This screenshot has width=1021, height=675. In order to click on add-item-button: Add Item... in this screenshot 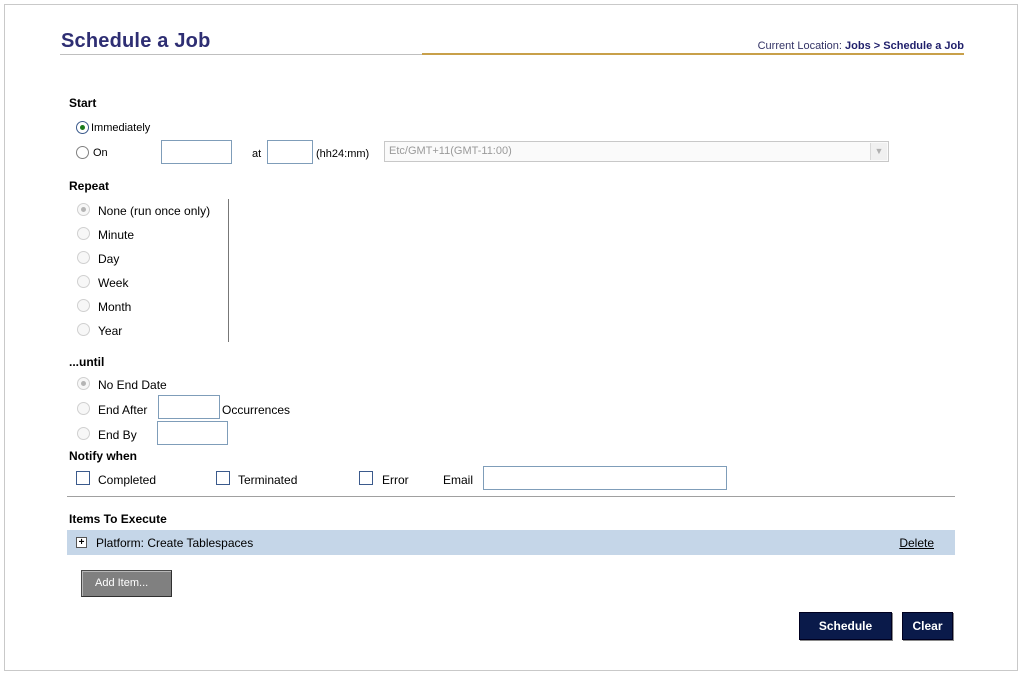, I will do `click(126, 583)`.